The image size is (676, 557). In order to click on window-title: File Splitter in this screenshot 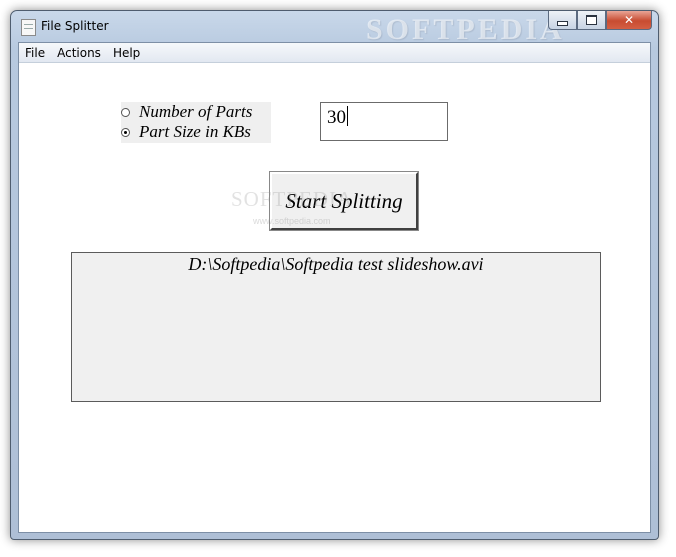, I will do `click(75, 26)`.